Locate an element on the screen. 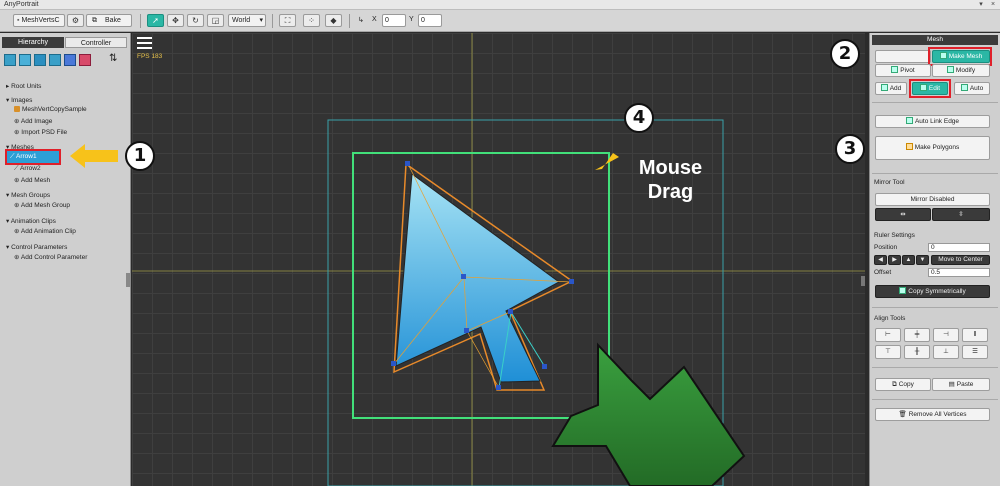 This screenshot has width=1000, height=486. add-mesh-button: ⊕ Add Mesh is located at coordinates (32, 180).